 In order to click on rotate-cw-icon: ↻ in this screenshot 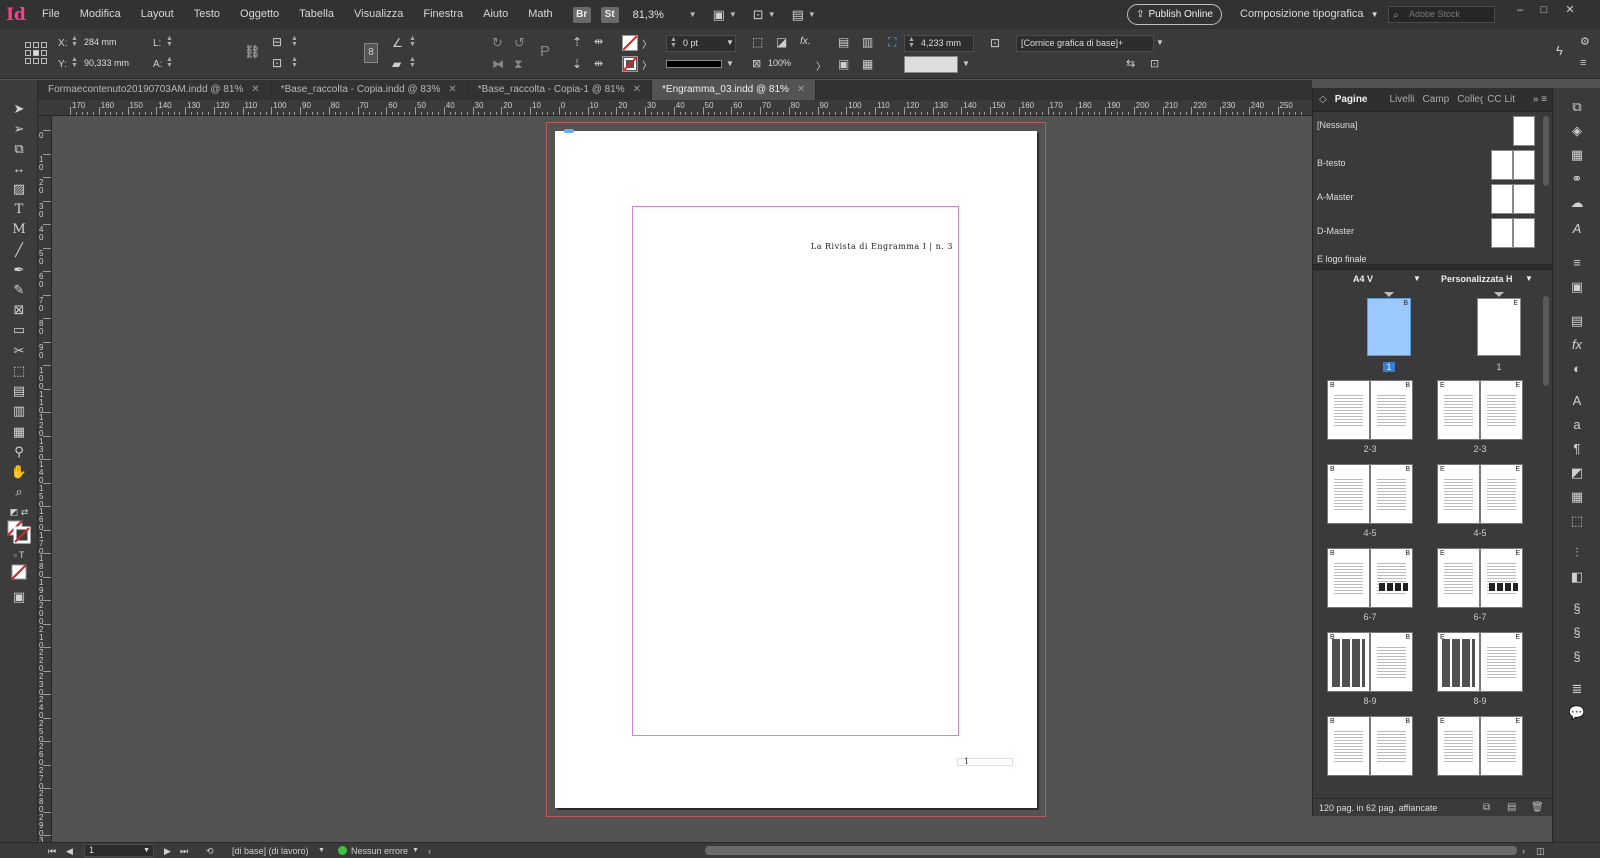, I will do `click(497, 43)`.